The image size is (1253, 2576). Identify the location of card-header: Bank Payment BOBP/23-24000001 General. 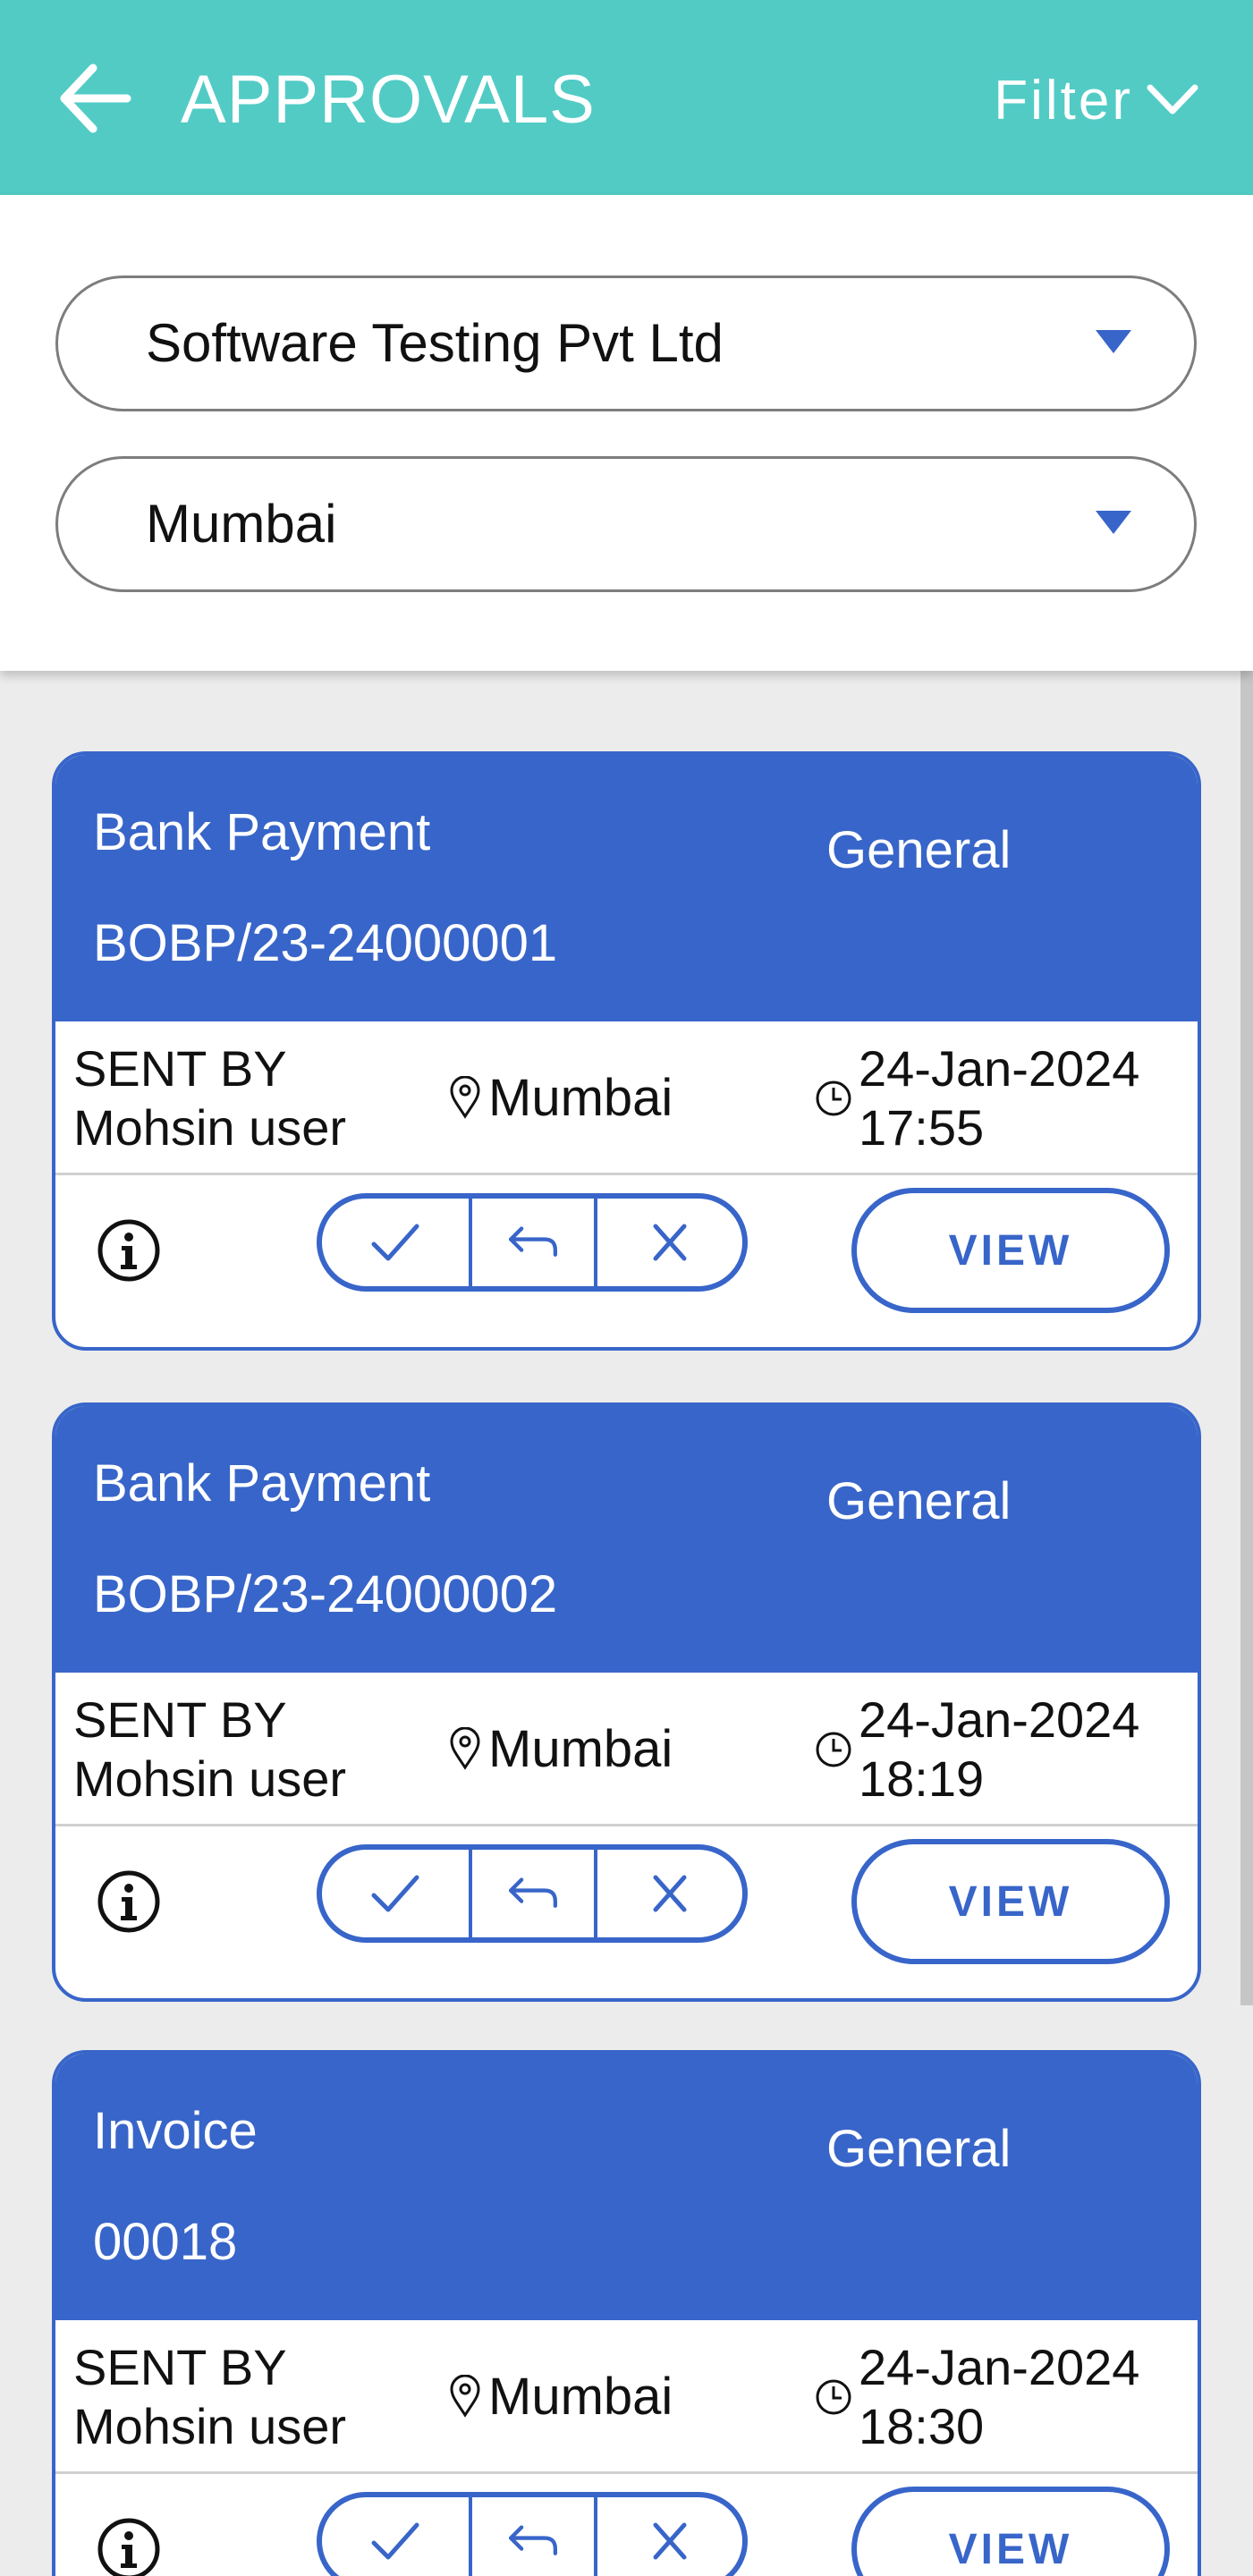
(626, 888).